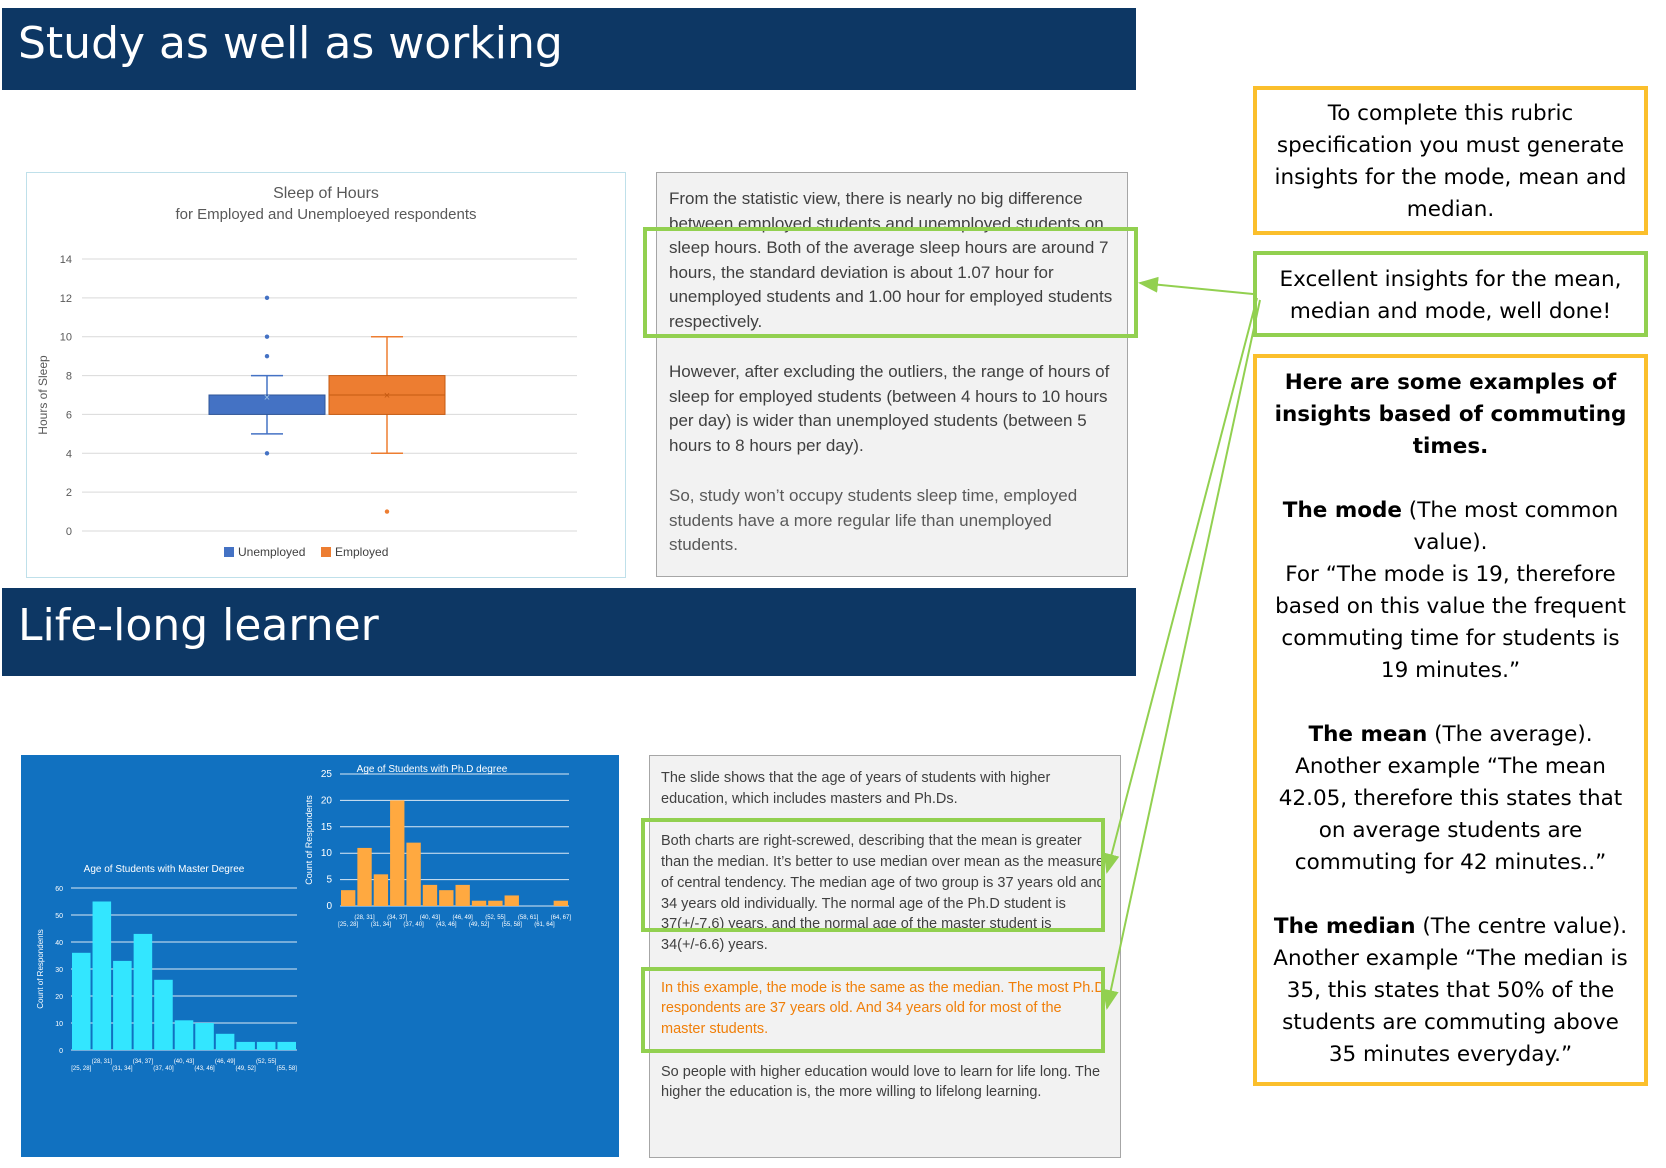 Image resolution: width=1666 pixels, height=1168 pixels. What do you see at coordinates (1180, 585) in the screenshot?
I see `arrow-to-median-highlight` at bounding box center [1180, 585].